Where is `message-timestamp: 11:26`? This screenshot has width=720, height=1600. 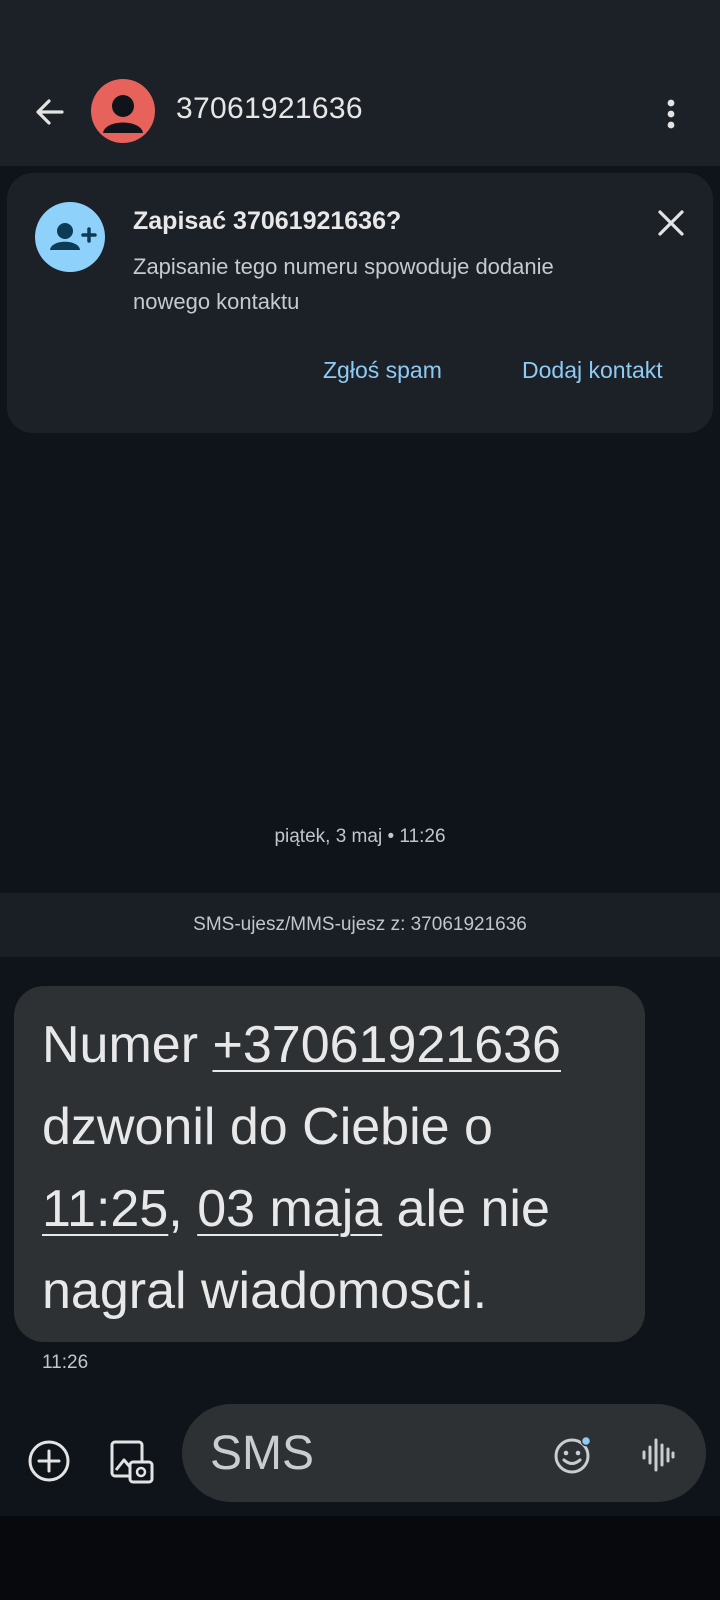 message-timestamp: 11:26 is located at coordinates (65, 1362).